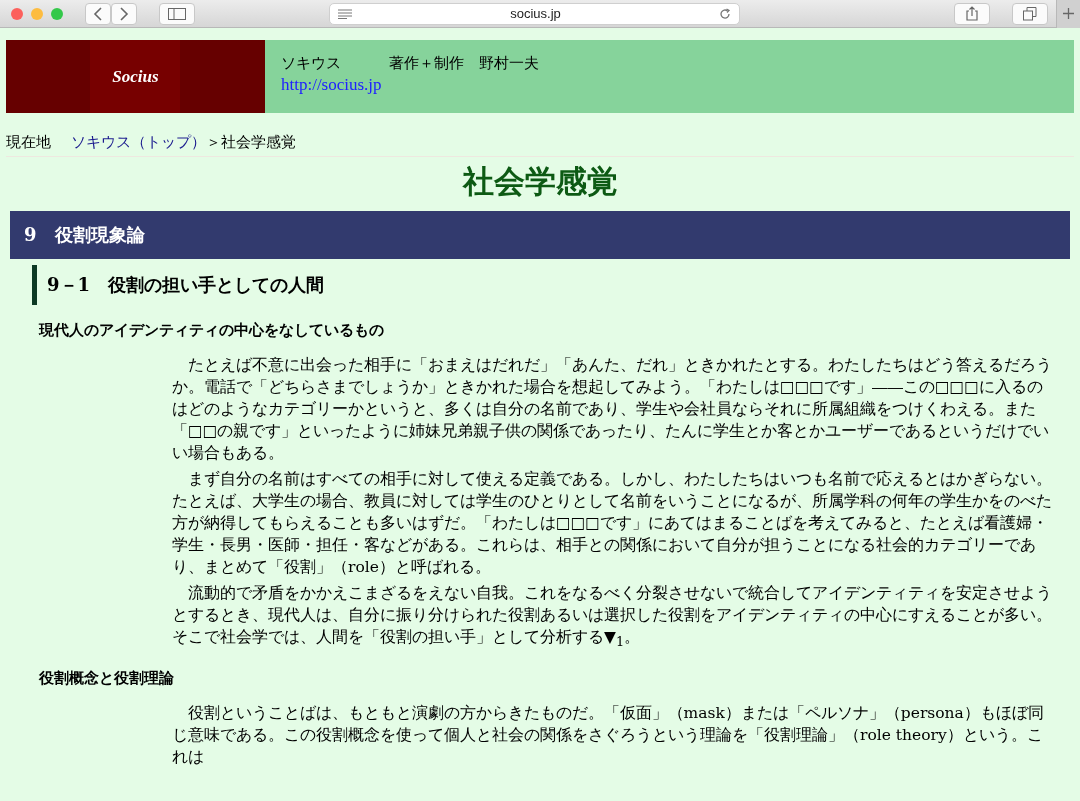  I want to click on reader-icon, so click(344, 13).